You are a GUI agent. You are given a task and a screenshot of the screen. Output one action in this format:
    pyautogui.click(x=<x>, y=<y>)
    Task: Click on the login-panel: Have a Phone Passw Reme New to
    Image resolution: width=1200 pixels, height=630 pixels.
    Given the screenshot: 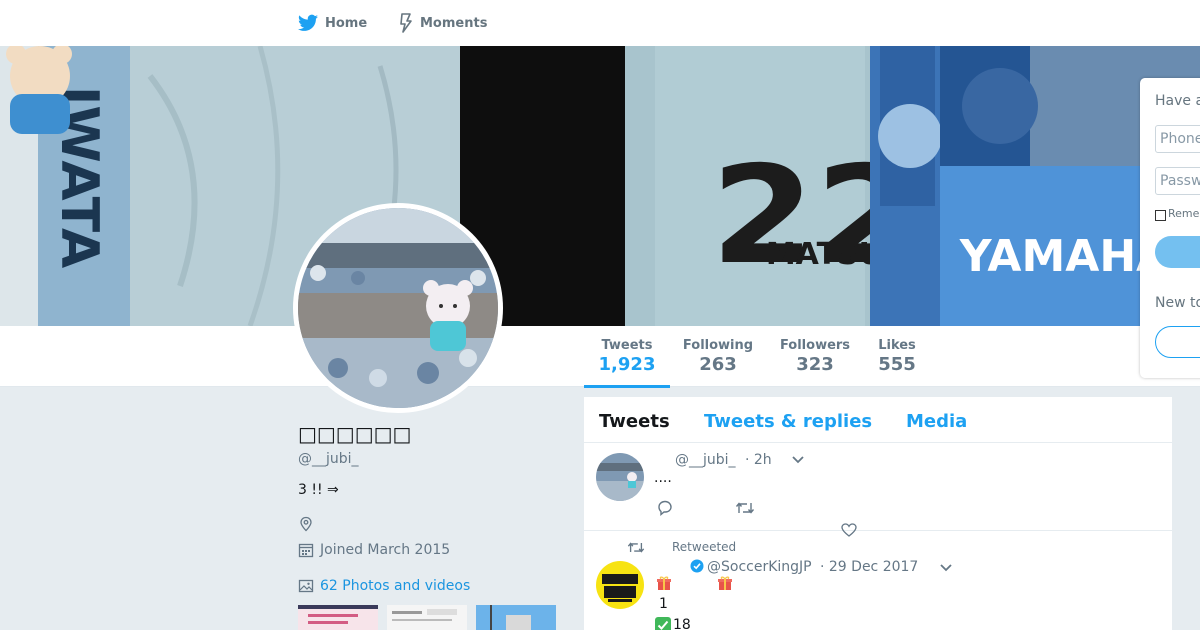 What is the action you would take?
    pyautogui.click(x=1170, y=228)
    